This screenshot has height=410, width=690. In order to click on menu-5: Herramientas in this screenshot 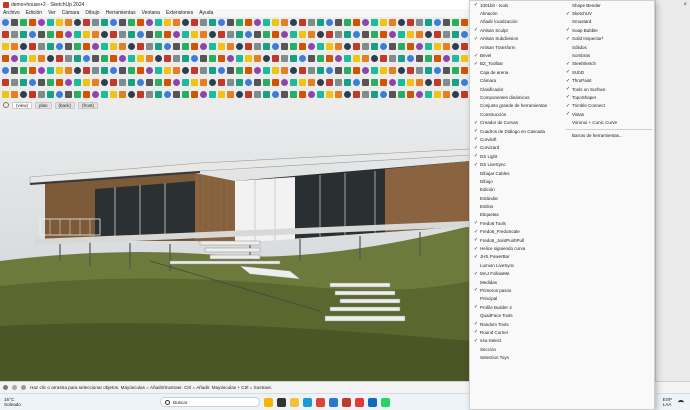, I will do `click(121, 13)`.